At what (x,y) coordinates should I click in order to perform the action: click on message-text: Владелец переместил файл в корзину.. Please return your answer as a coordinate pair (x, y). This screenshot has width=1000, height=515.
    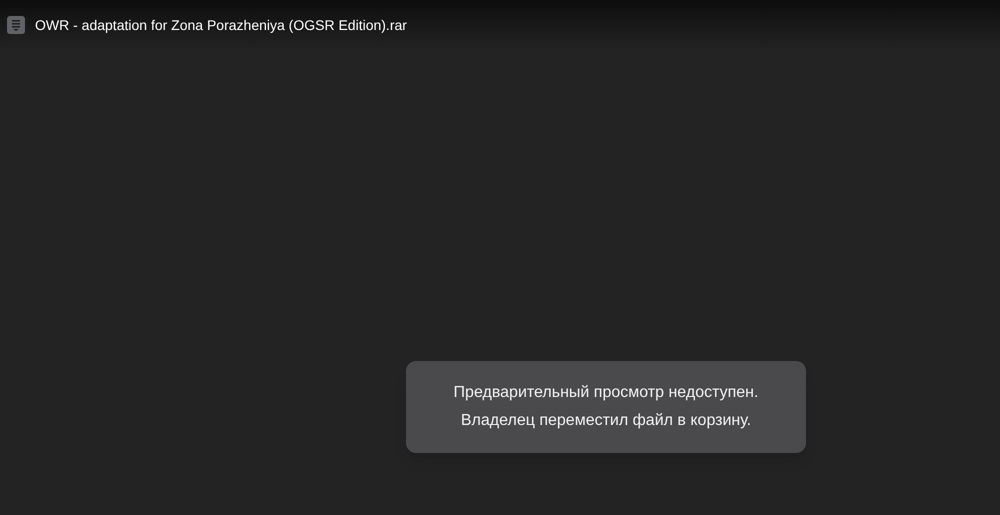
    Looking at the image, I should click on (606, 421).